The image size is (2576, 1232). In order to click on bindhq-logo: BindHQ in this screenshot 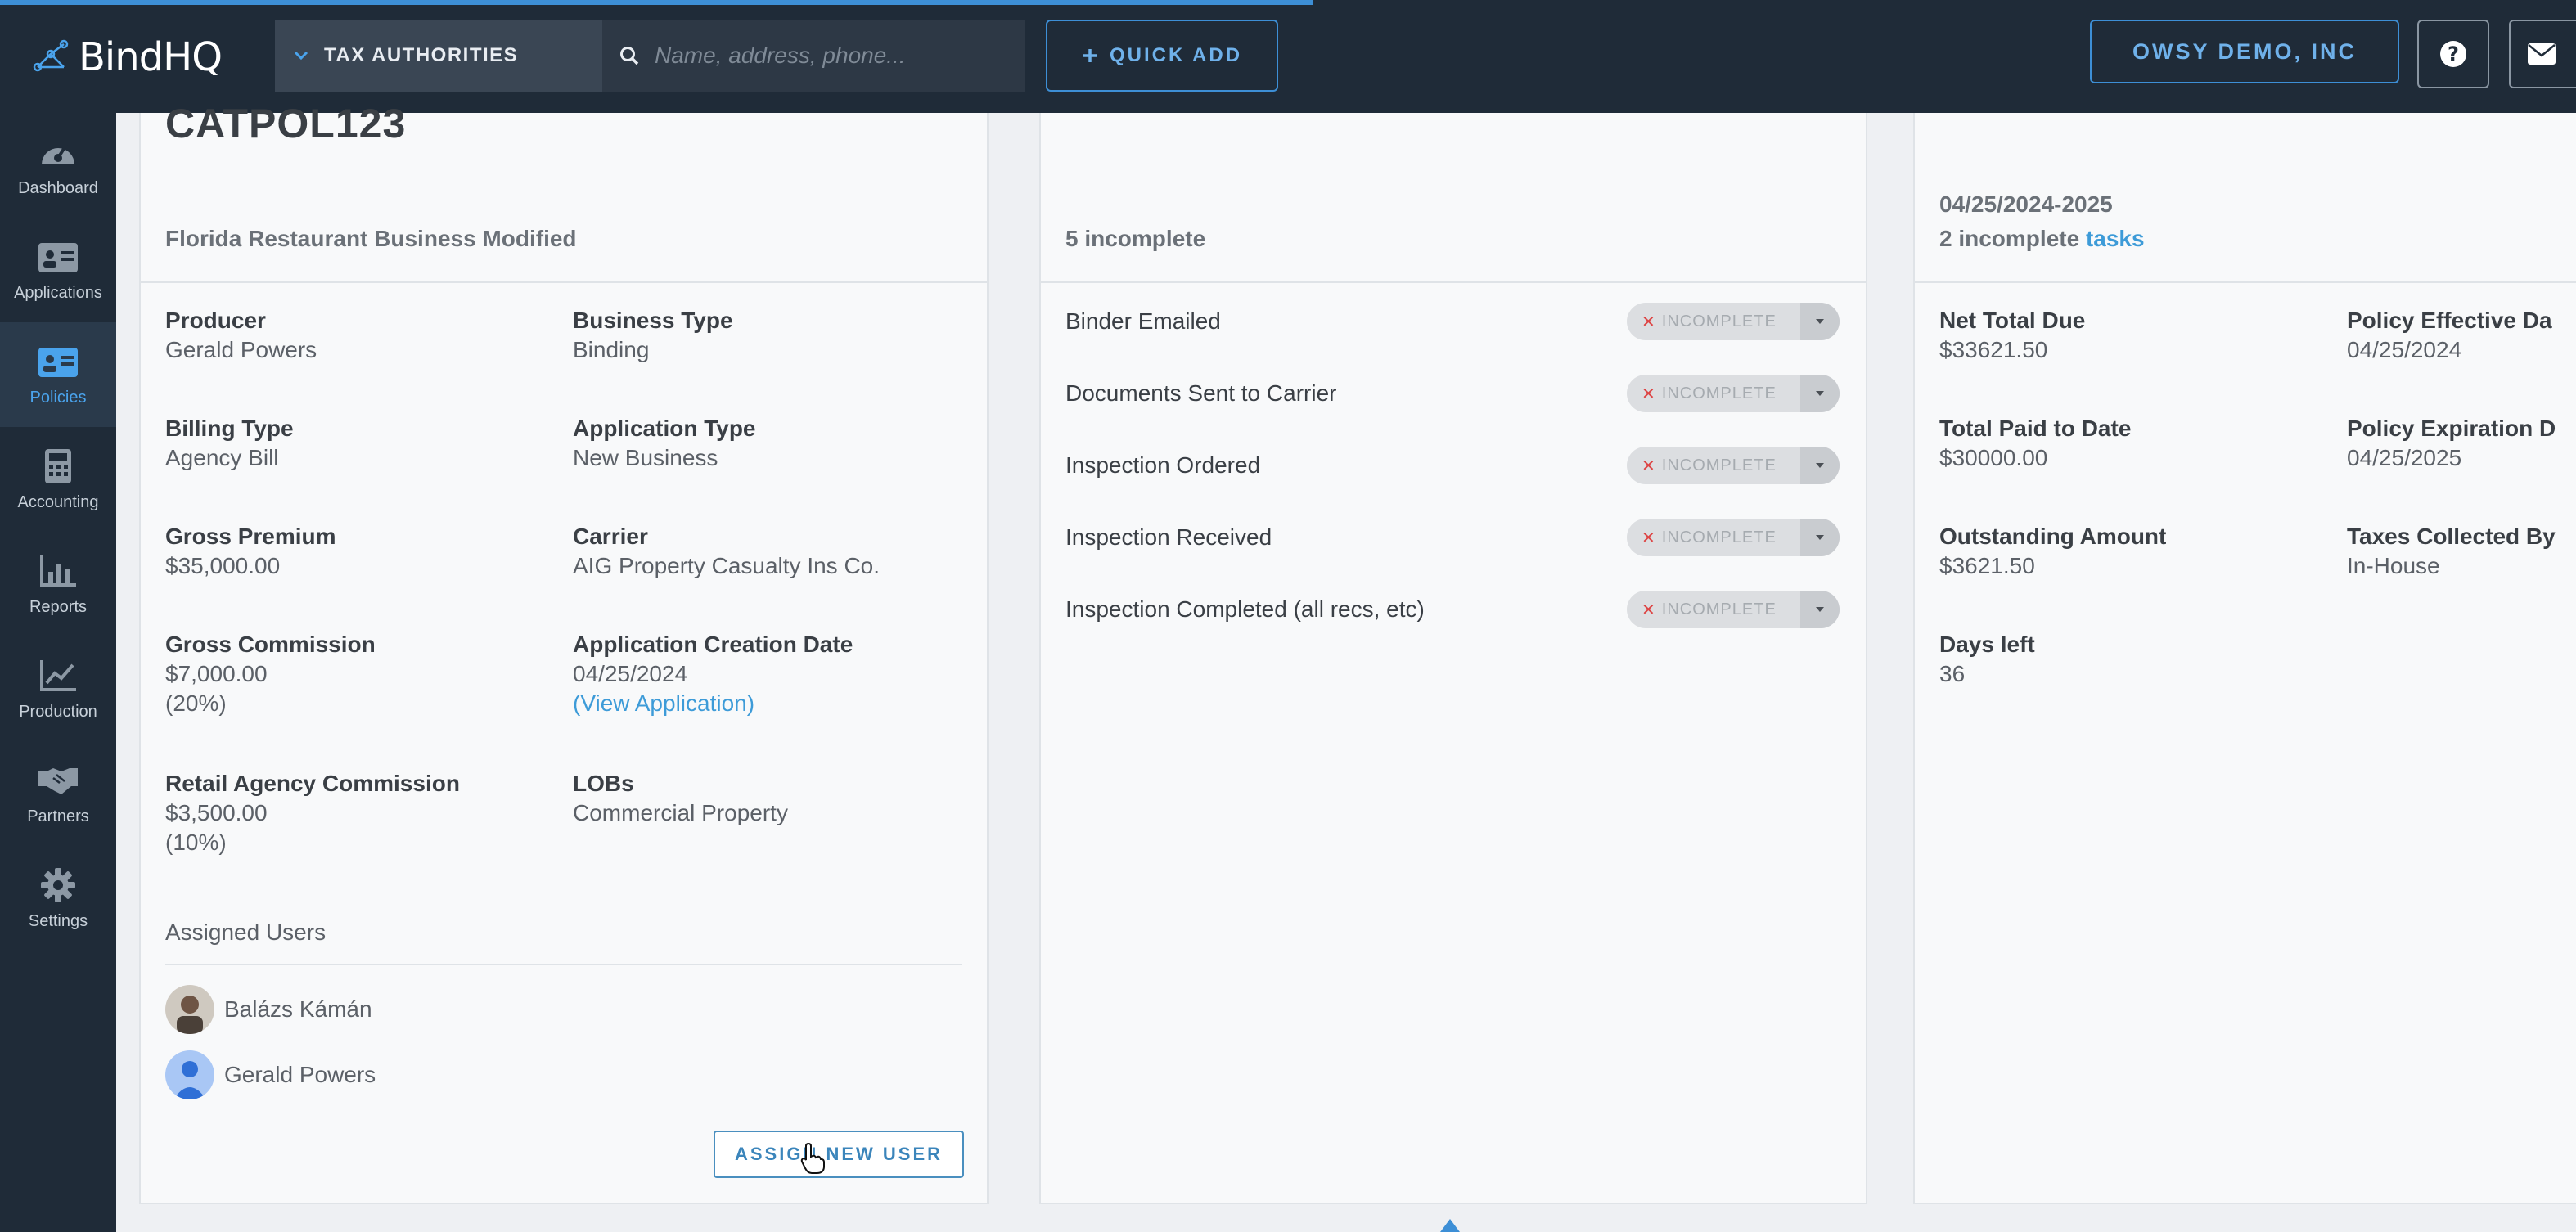, I will do `click(125, 57)`.